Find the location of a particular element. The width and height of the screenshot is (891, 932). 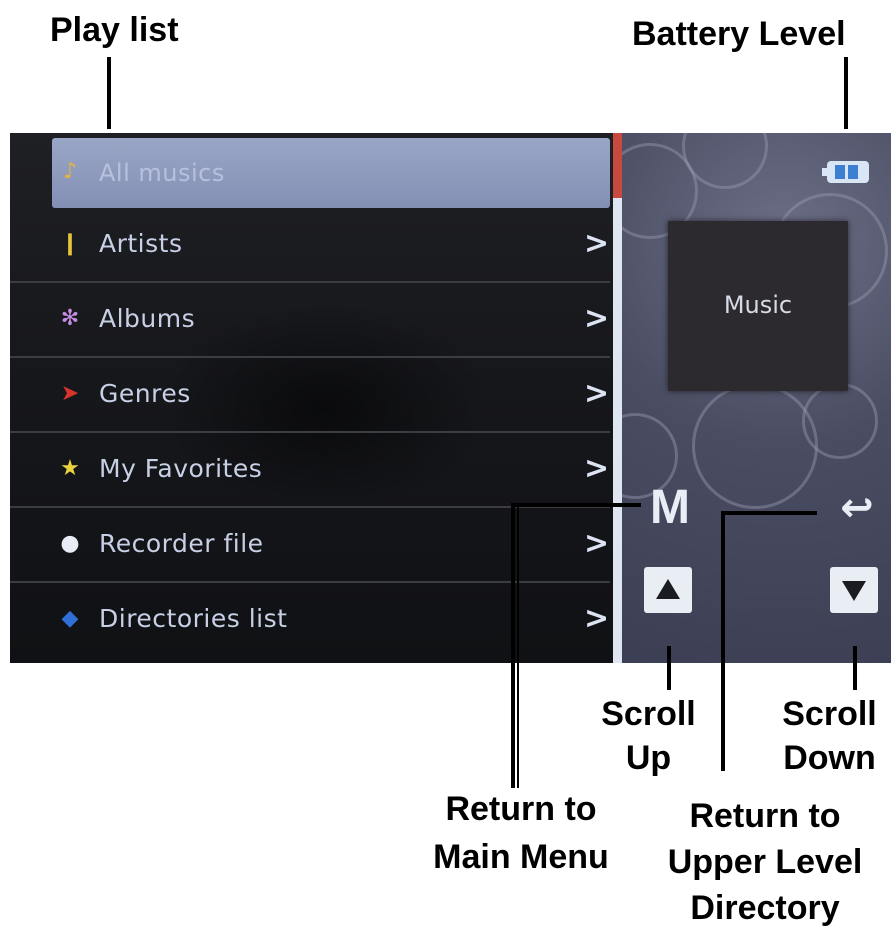

list-item-label: Genres is located at coordinates (145, 393).